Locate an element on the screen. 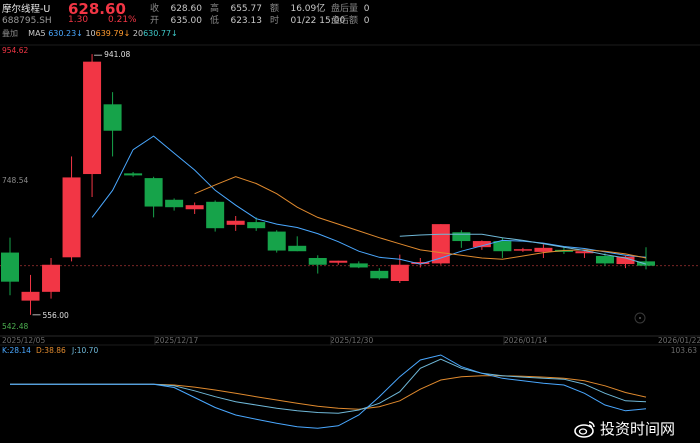  y-axis-max-label: 954.62 is located at coordinates (15, 50).